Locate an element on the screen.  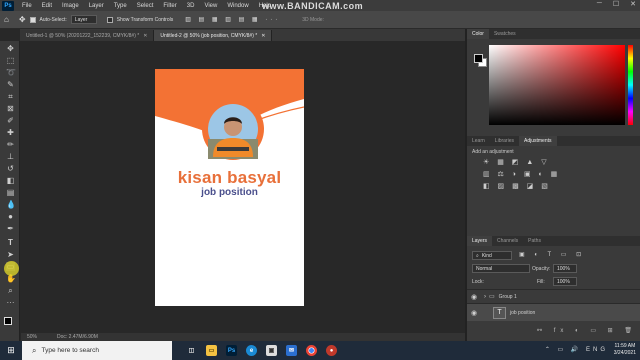
card-name: kisan basyal is located at coordinates (229, 177).